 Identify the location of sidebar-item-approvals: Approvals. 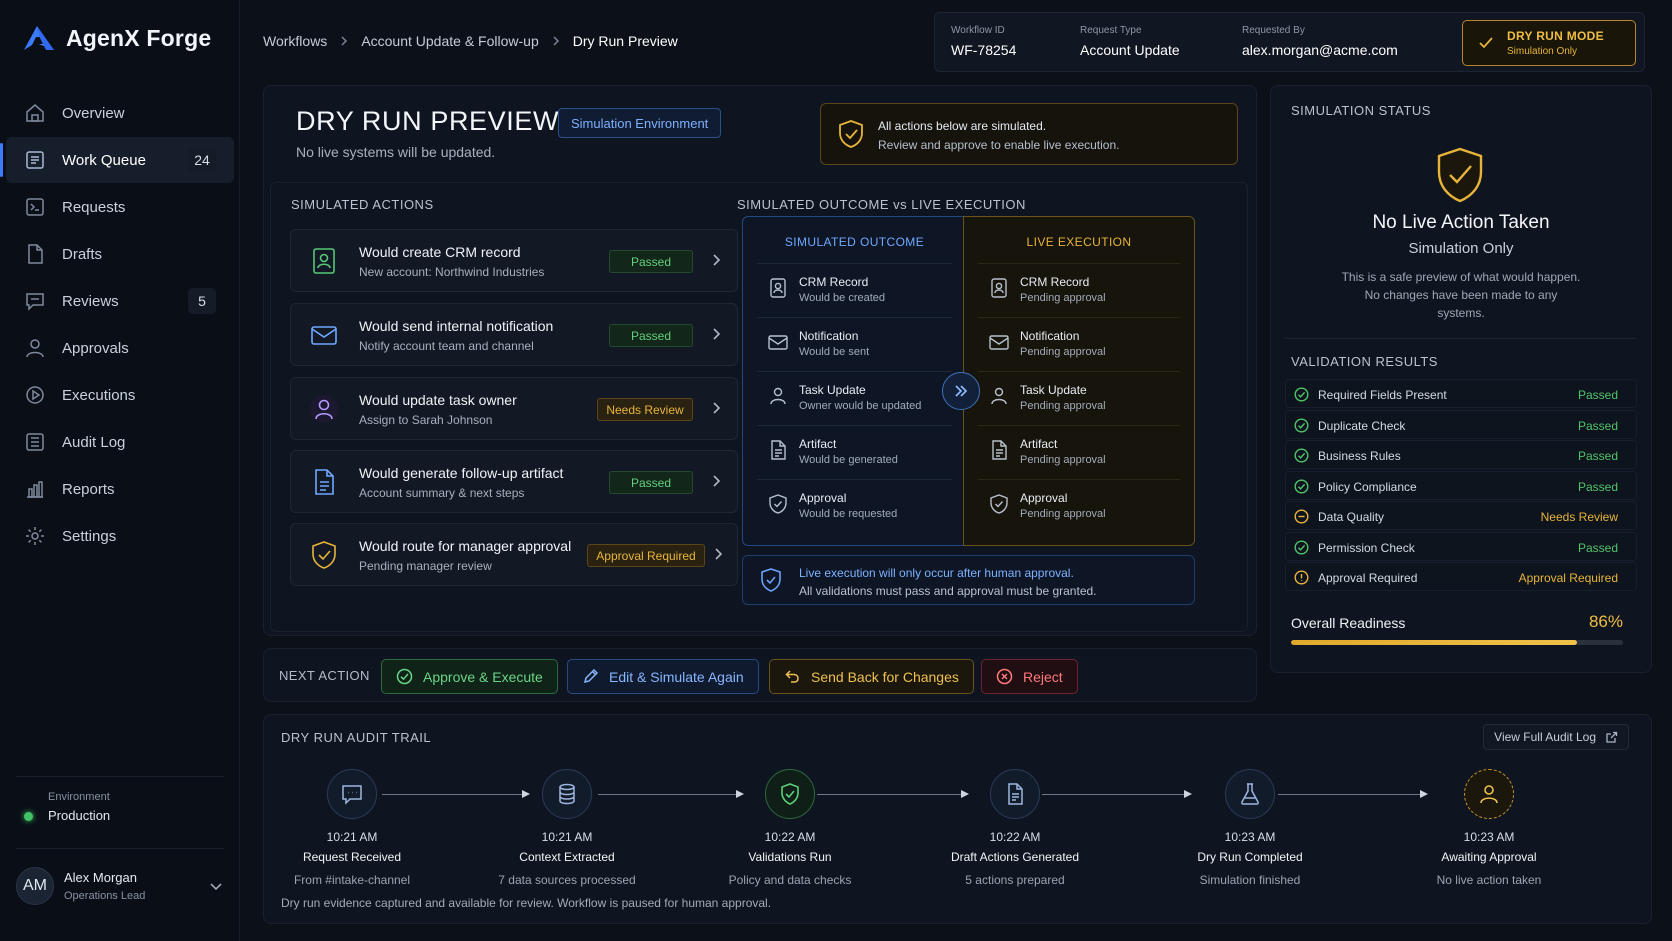
(120, 348).